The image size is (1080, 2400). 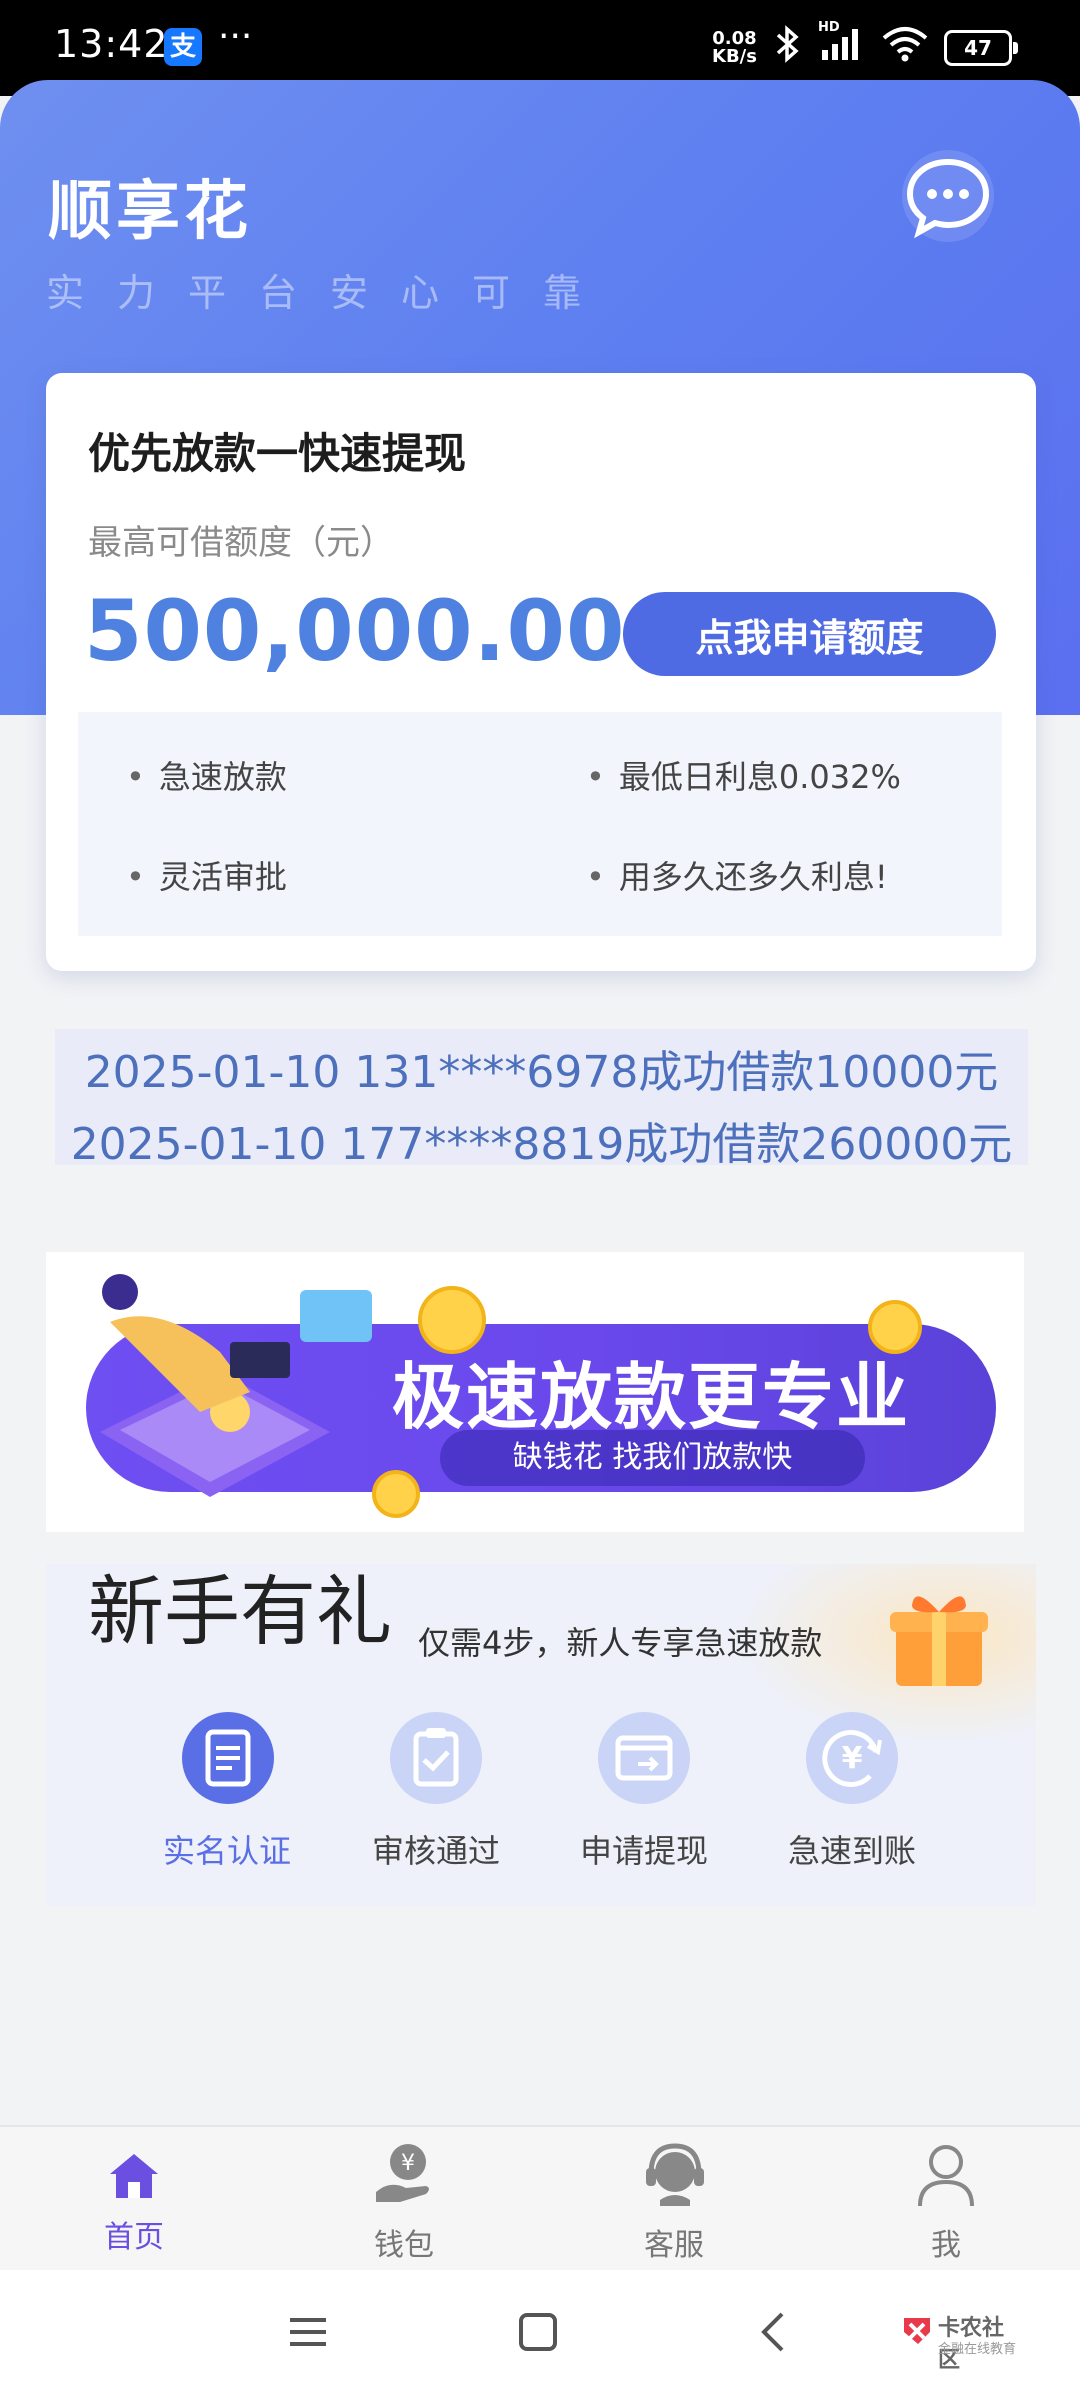 I want to click on yen-refresh-icon: ¥, so click(x=852, y=1758).